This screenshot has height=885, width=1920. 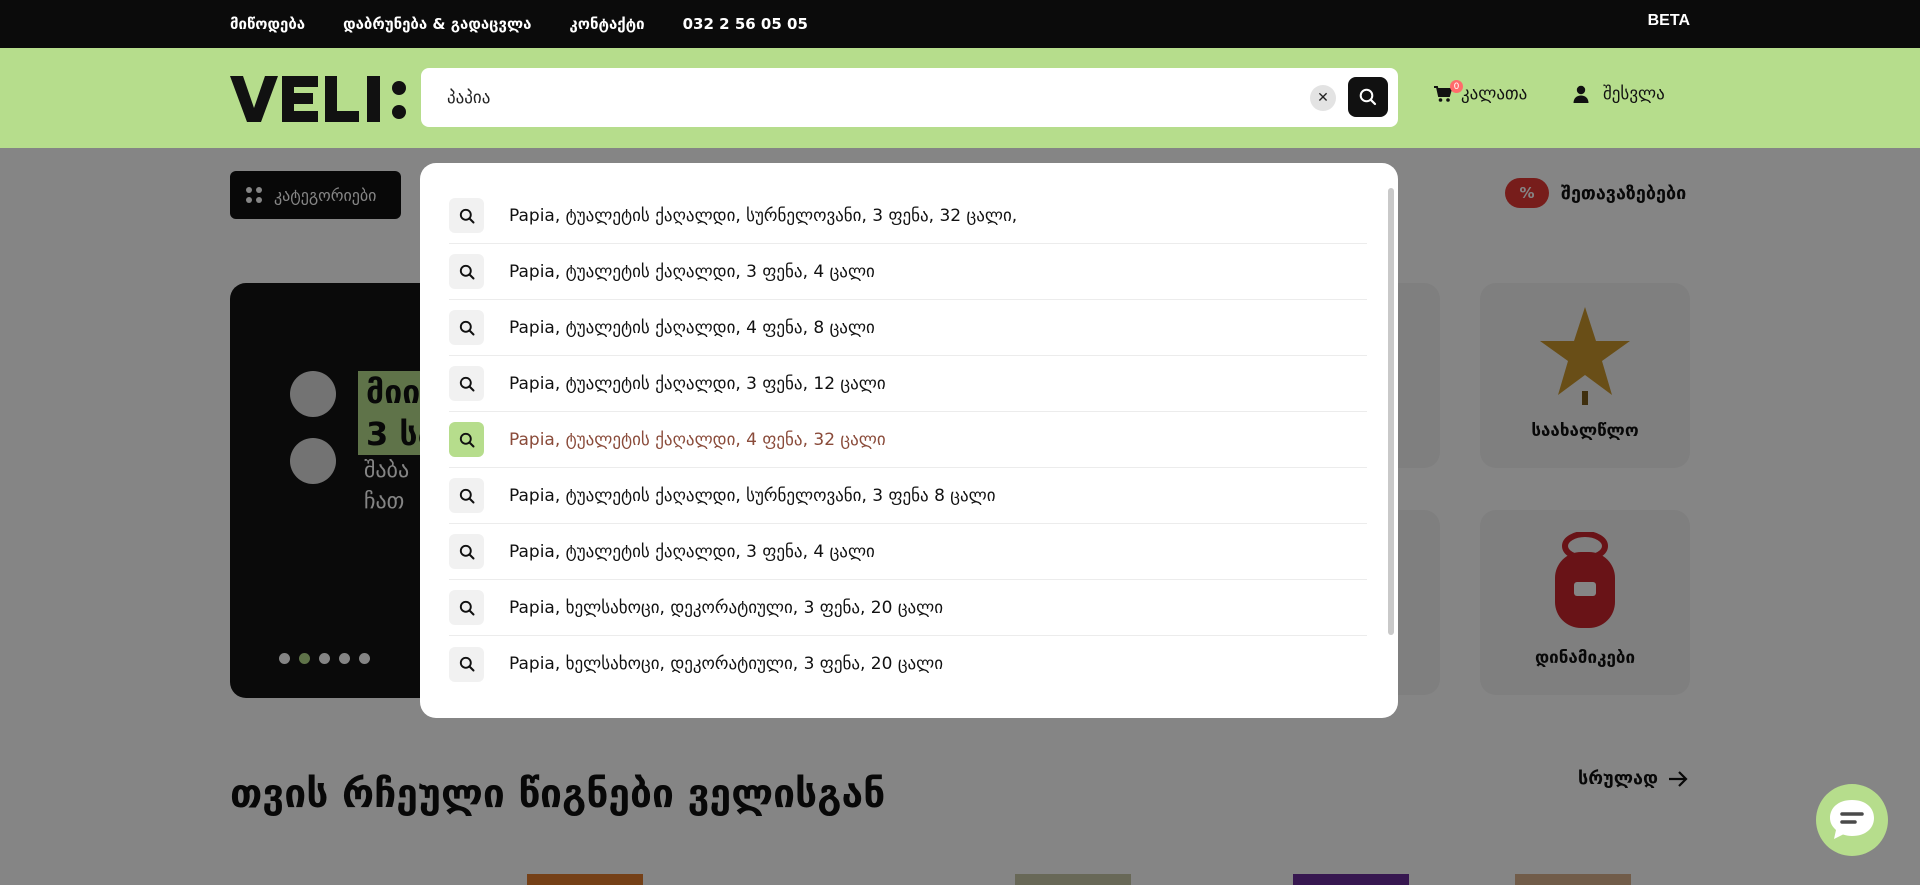 What do you see at coordinates (1456, 86) in the screenshot?
I see `cart-count-badge: 0` at bounding box center [1456, 86].